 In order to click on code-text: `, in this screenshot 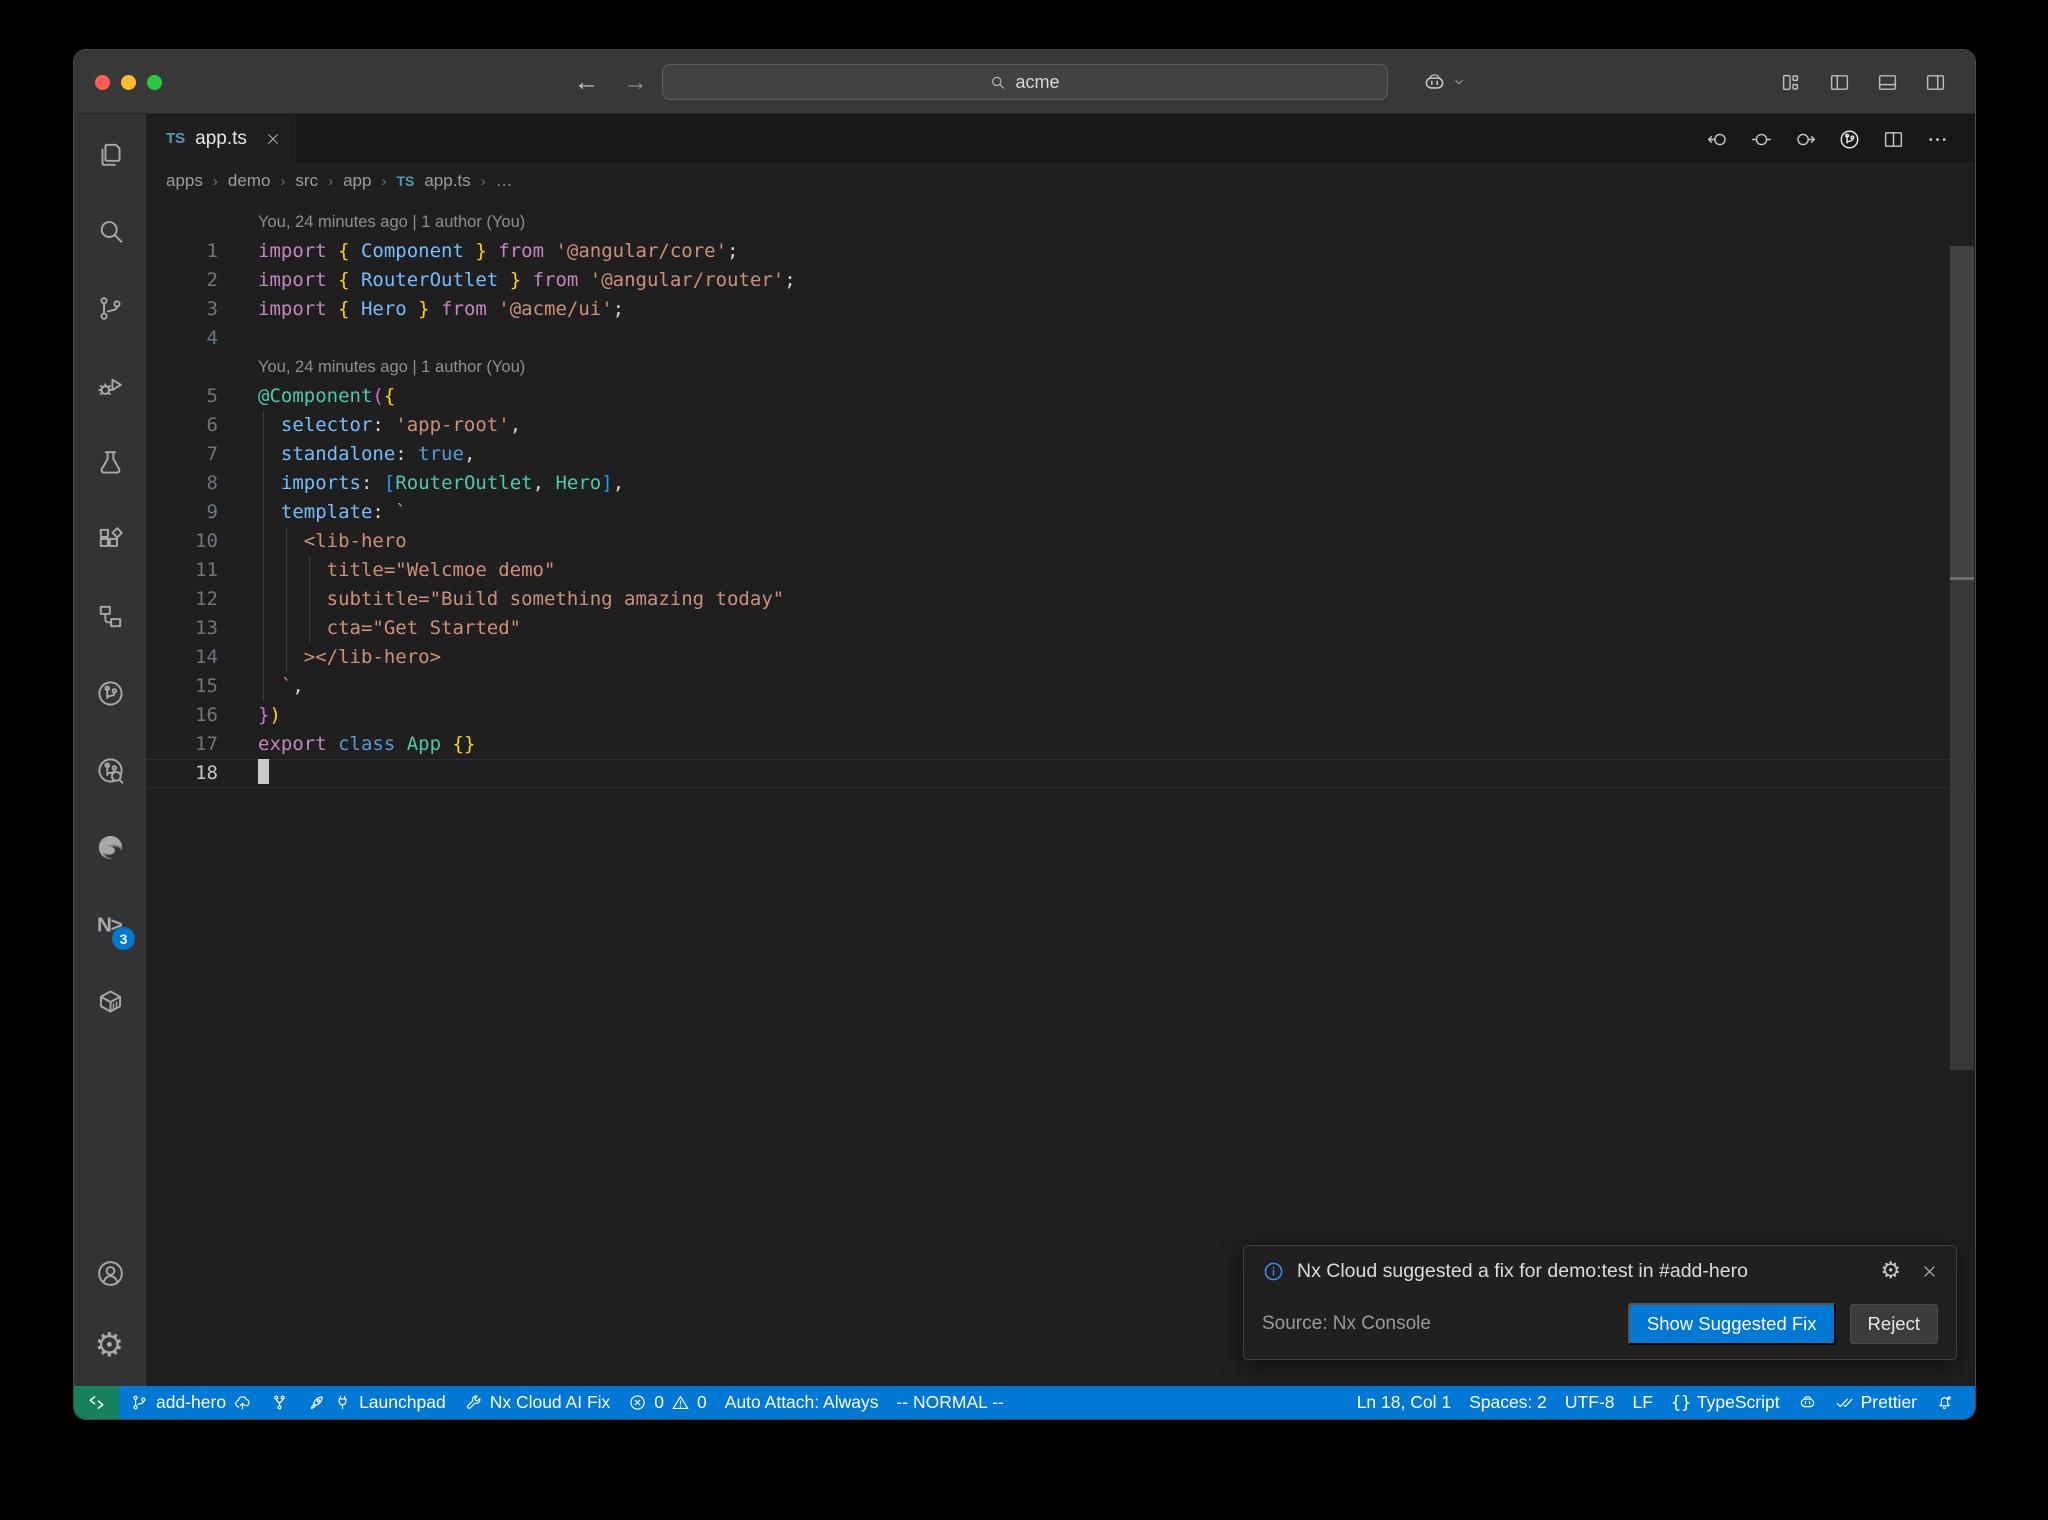, I will do `click(261, 686)`.